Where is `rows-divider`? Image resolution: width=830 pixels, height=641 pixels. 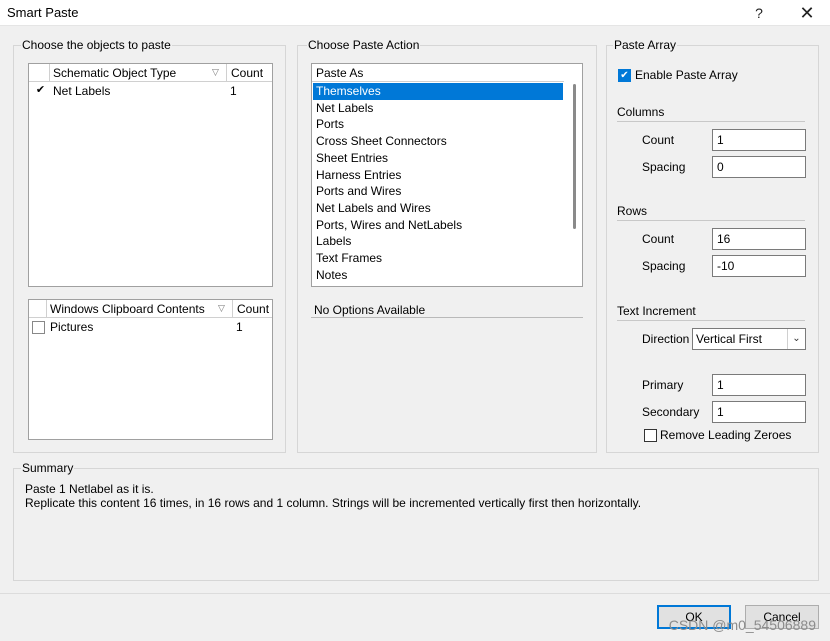
rows-divider is located at coordinates (711, 220).